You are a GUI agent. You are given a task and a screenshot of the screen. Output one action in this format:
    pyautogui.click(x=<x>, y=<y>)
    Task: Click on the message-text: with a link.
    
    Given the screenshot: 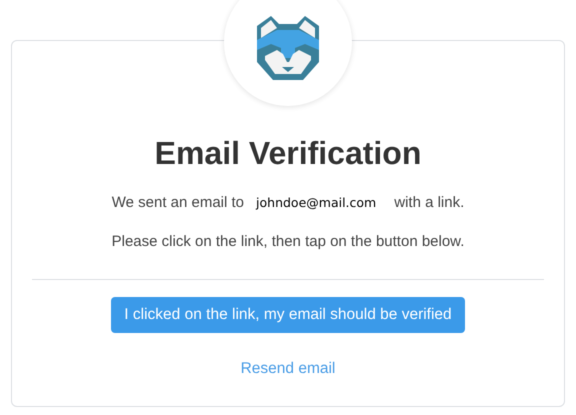 What is the action you would take?
    pyautogui.click(x=429, y=203)
    